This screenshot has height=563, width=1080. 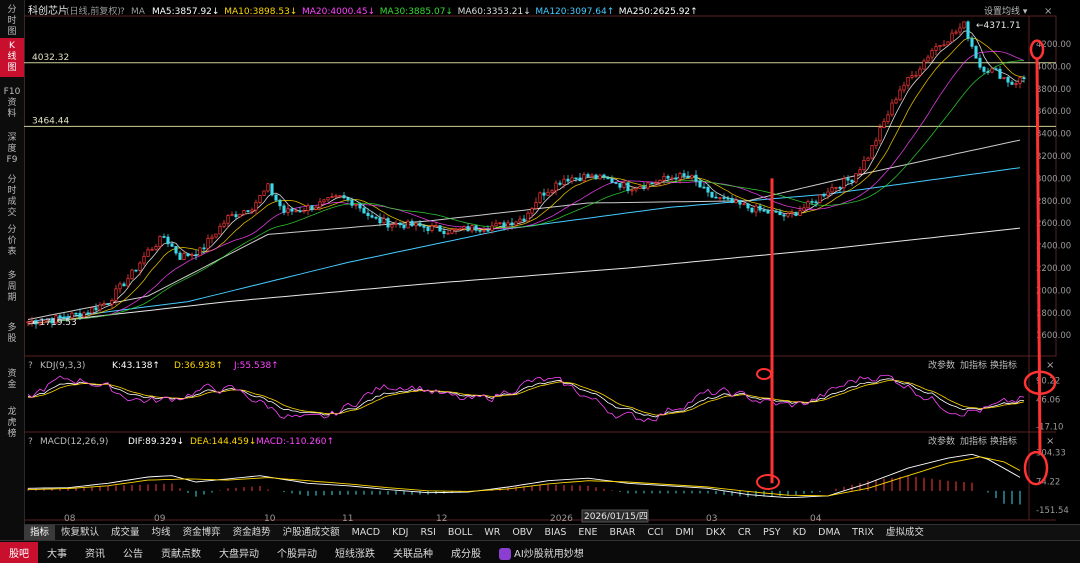 I want to click on indicator-tab: TRIX, so click(x=863, y=533).